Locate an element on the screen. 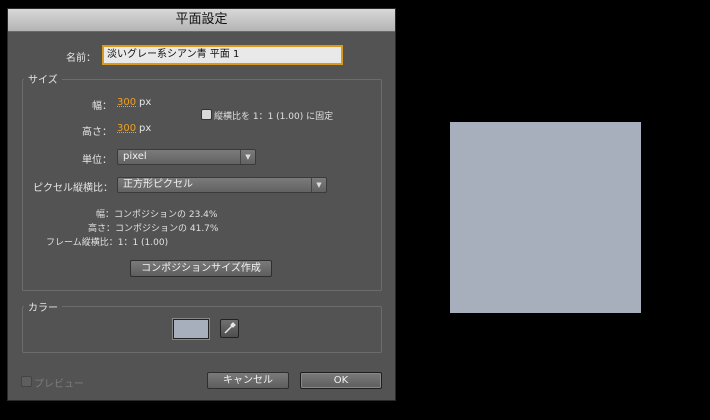 The image size is (710, 420). units-select-value: pixel is located at coordinates (135, 156).